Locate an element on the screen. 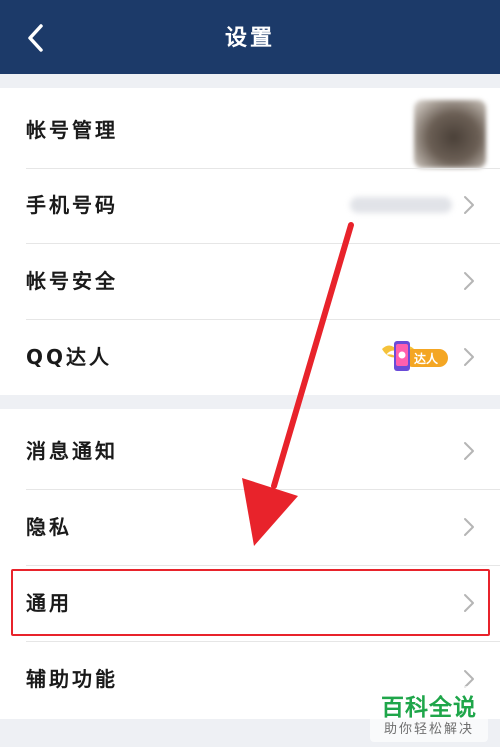  row-label: 隐私 is located at coordinates (49, 527).